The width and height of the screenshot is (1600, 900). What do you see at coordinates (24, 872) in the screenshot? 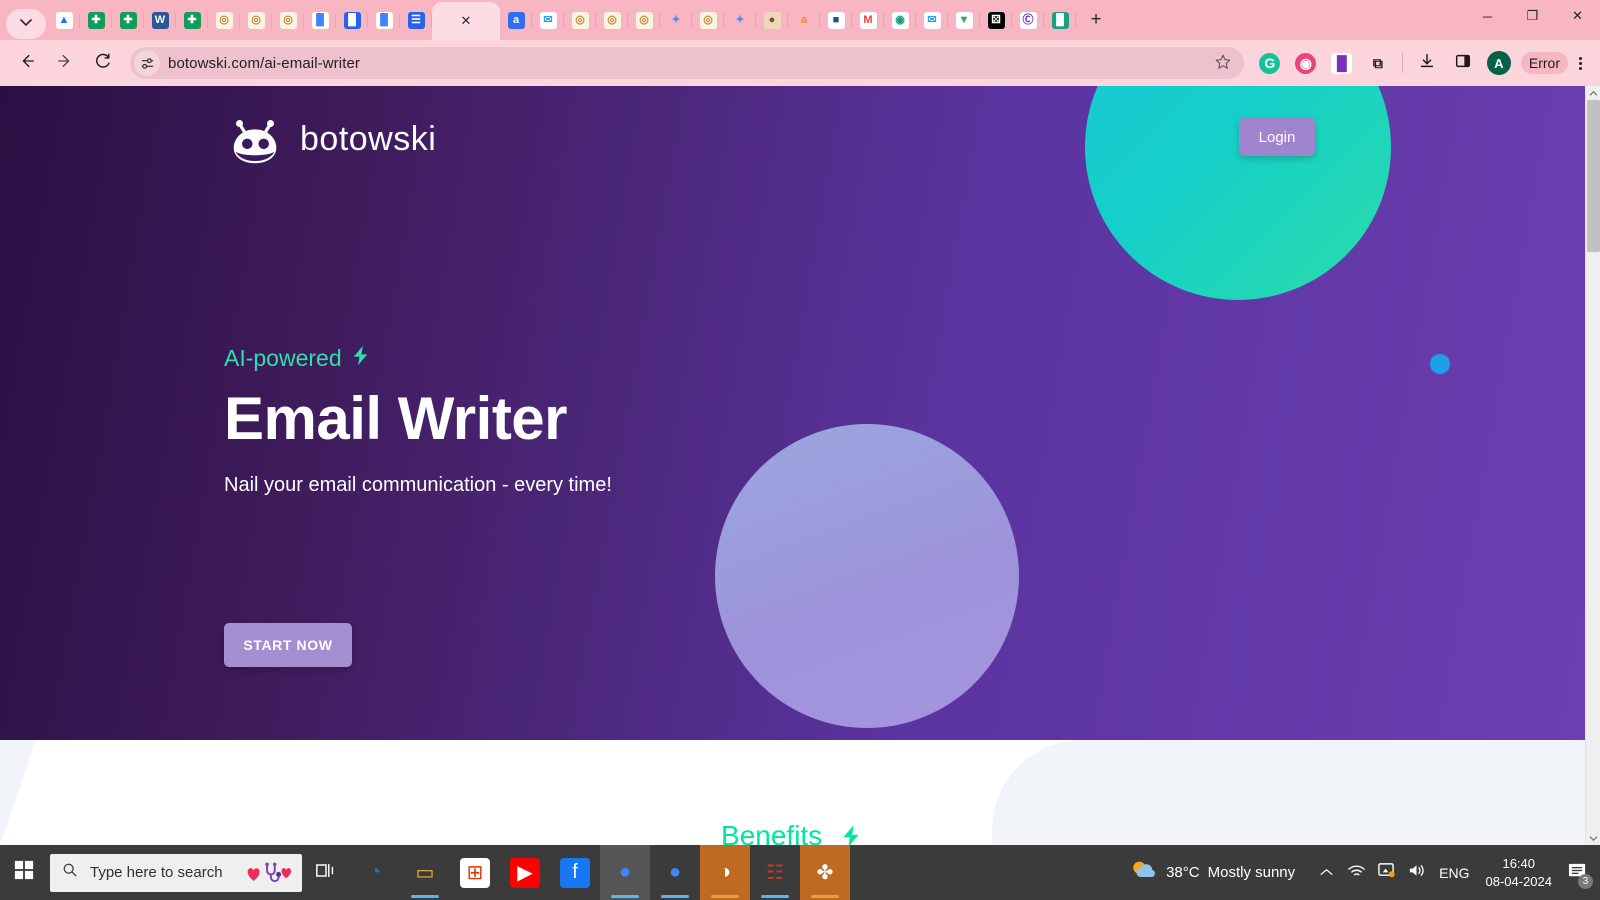
I see `windows-start-button` at bounding box center [24, 872].